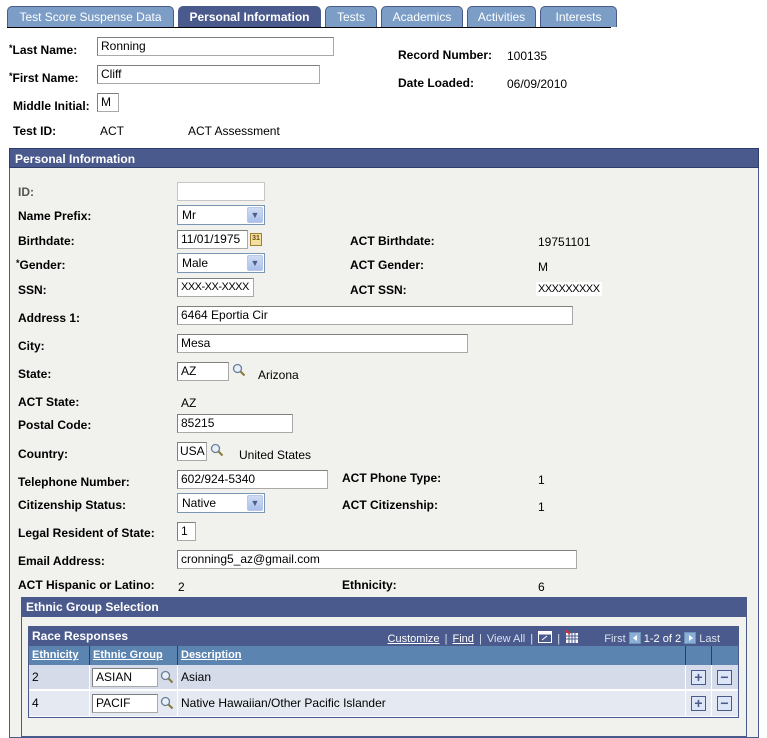 This screenshot has height=738, width=767. What do you see at coordinates (432, 677) in the screenshot?
I see `row-description: Asian` at bounding box center [432, 677].